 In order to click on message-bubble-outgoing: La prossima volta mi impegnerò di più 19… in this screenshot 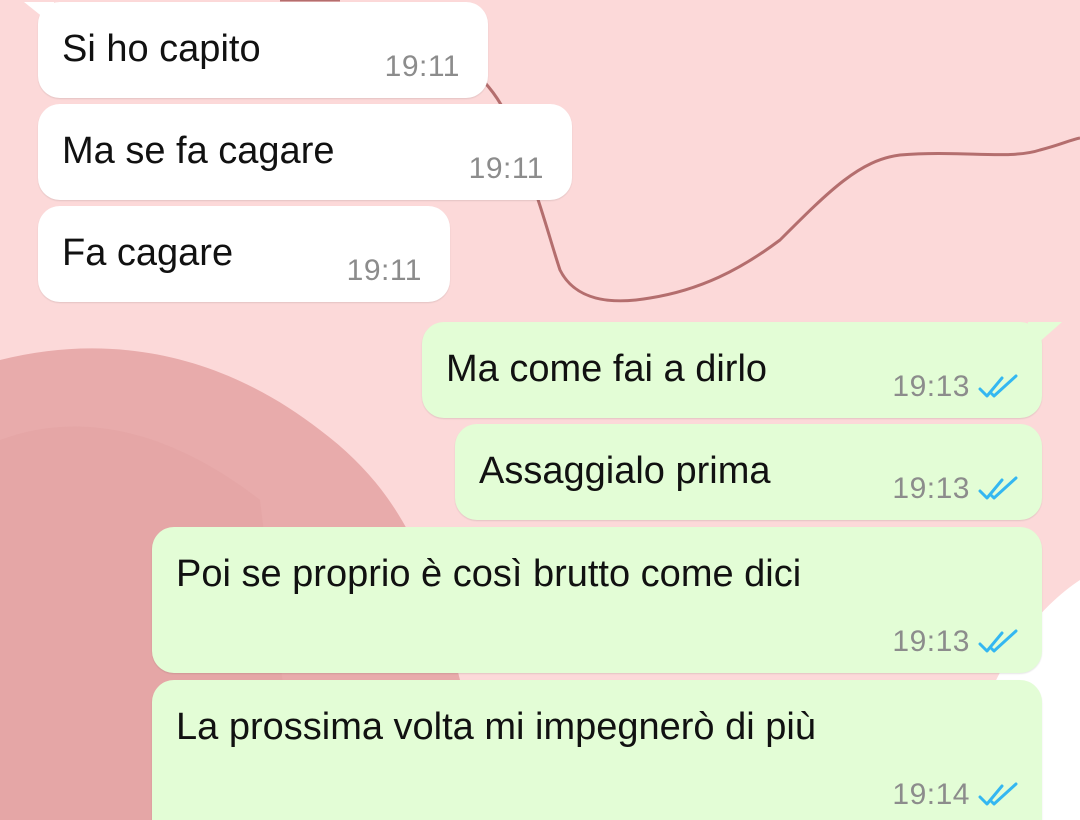, I will do `click(597, 750)`.